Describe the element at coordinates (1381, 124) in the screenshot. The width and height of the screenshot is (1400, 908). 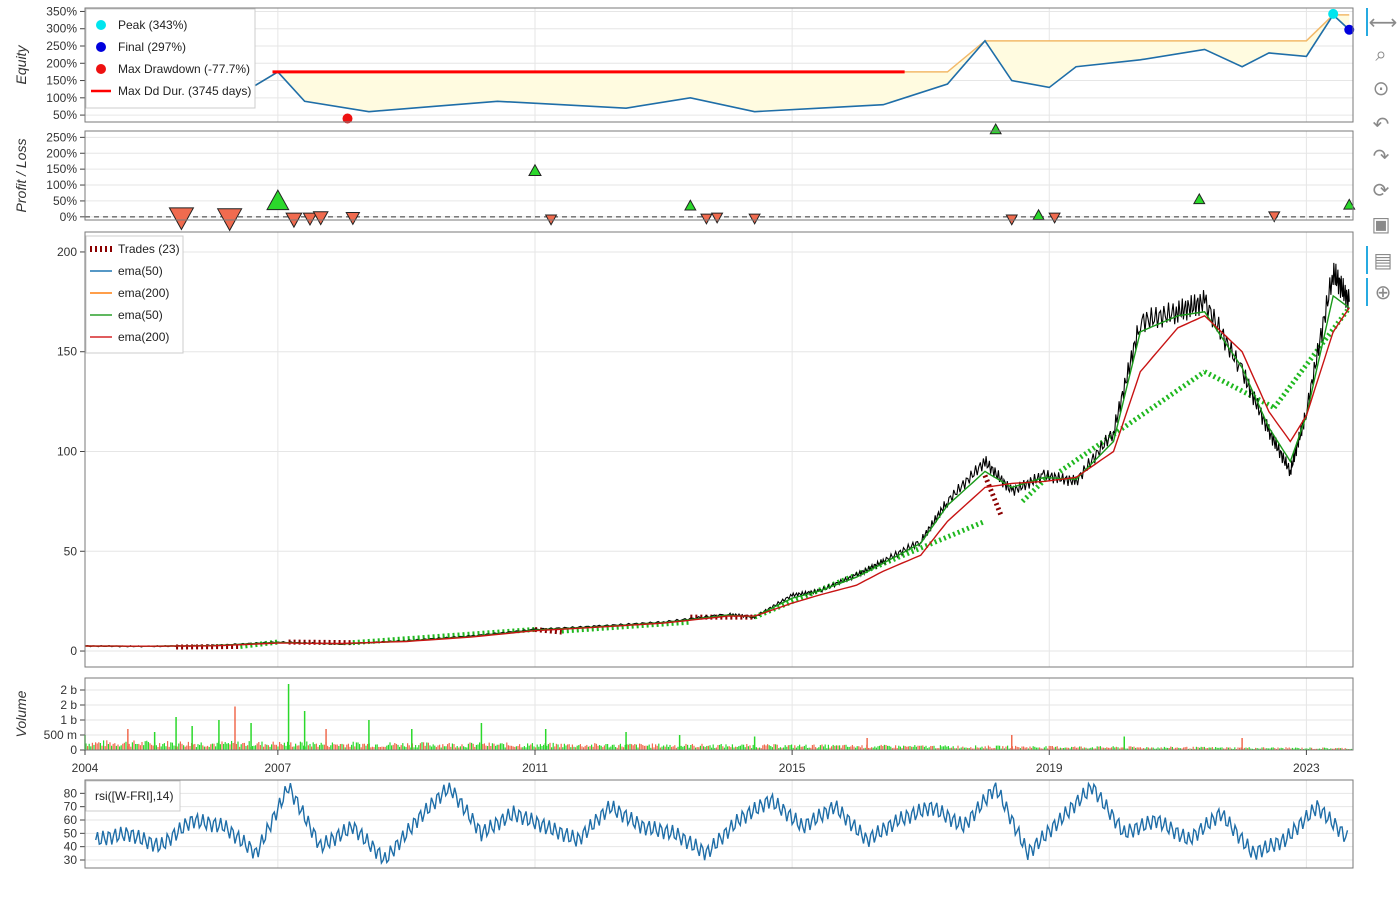
I see `undo-icon: ↶` at that location.